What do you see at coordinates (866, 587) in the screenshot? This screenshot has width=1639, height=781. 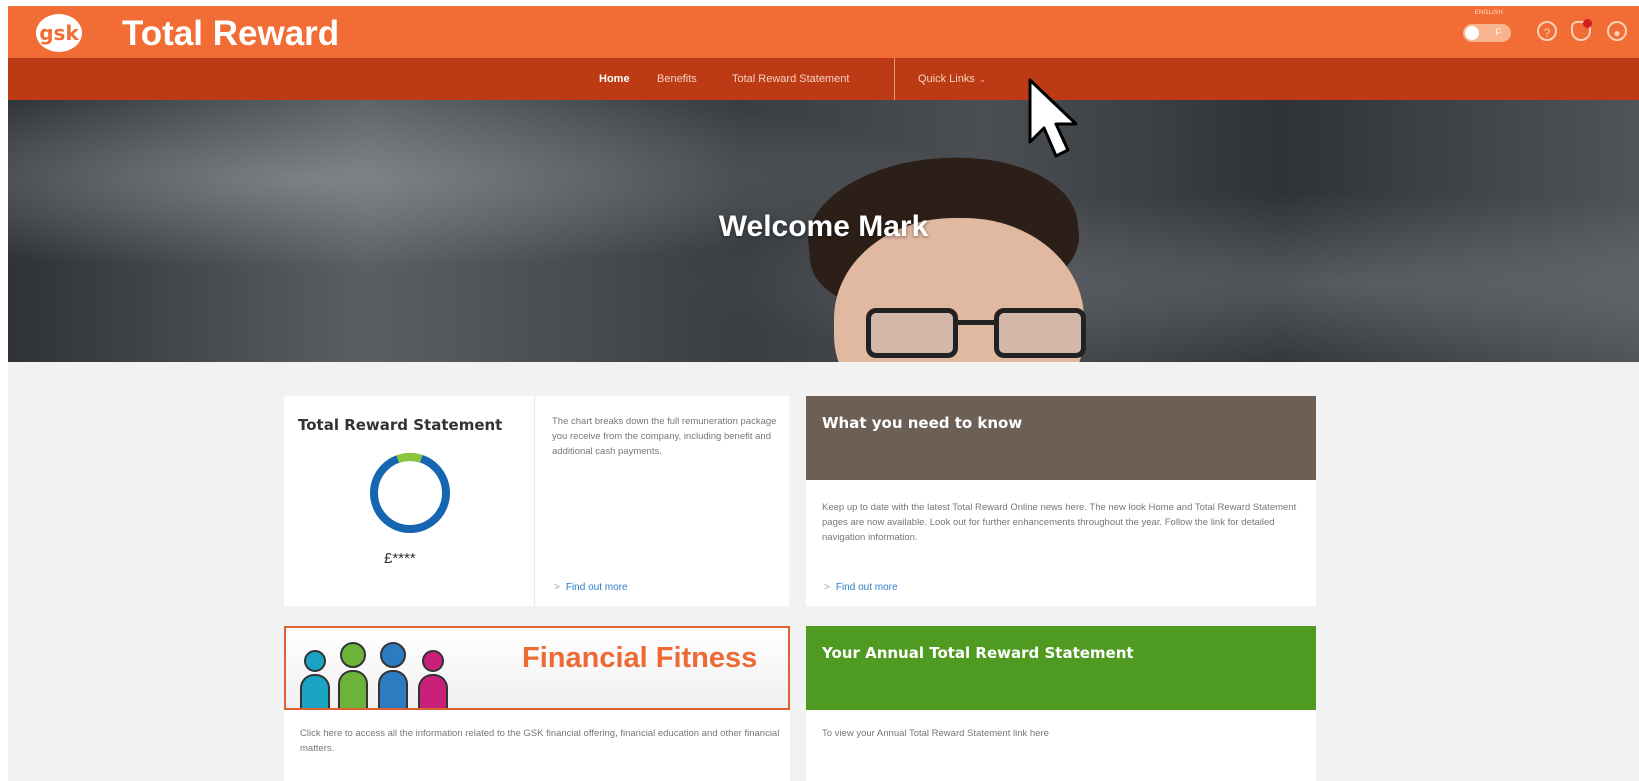 I see `know-link-label: Find out more` at bounding box center [866, 587].